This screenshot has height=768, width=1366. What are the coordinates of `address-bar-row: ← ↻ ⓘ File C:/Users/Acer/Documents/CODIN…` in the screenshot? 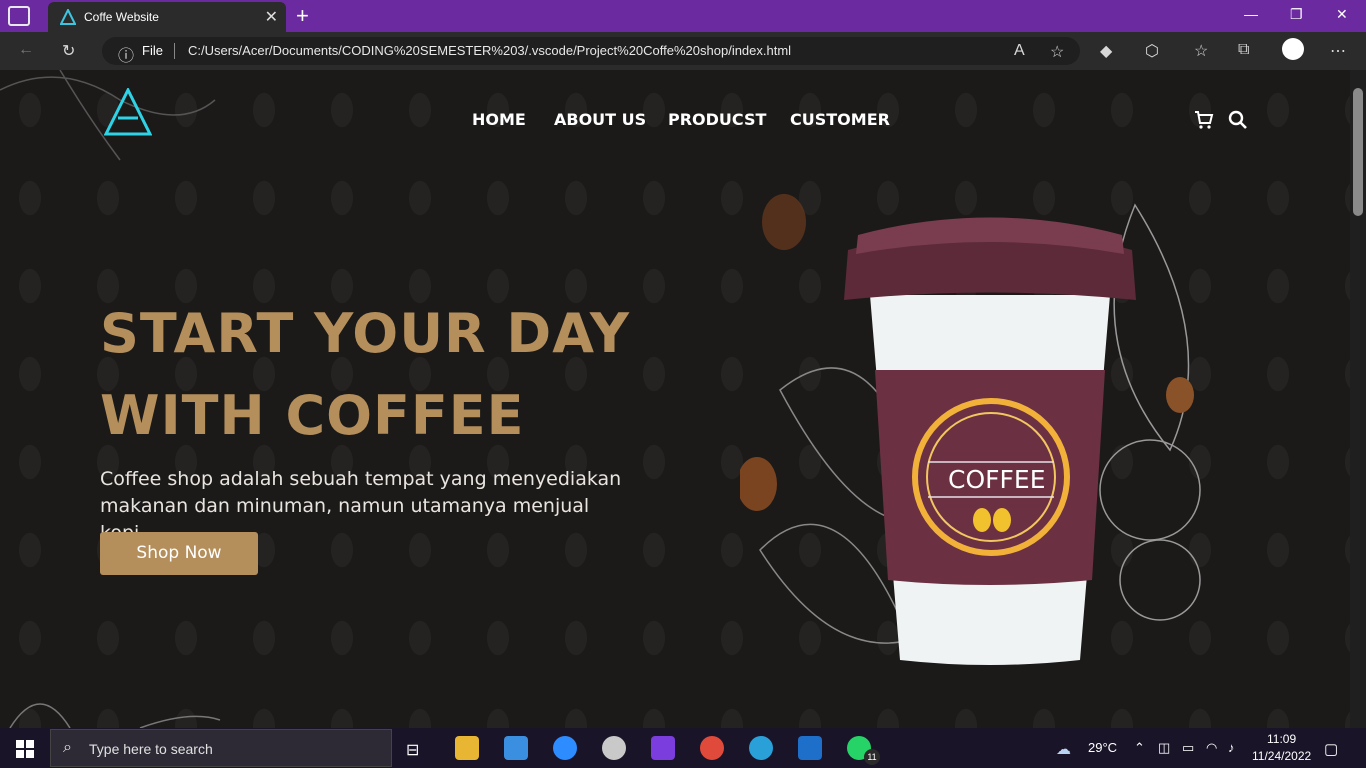 It's located at (683, 51).